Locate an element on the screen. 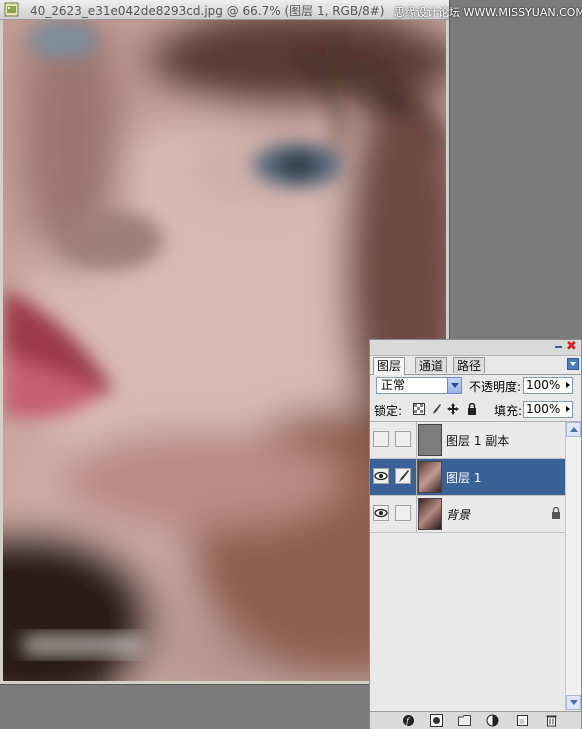 Image resolution: width=582 pixels, height=729 pixels. layer-row-copy: 图层 1 副本 is located at coordinates (467, 440).